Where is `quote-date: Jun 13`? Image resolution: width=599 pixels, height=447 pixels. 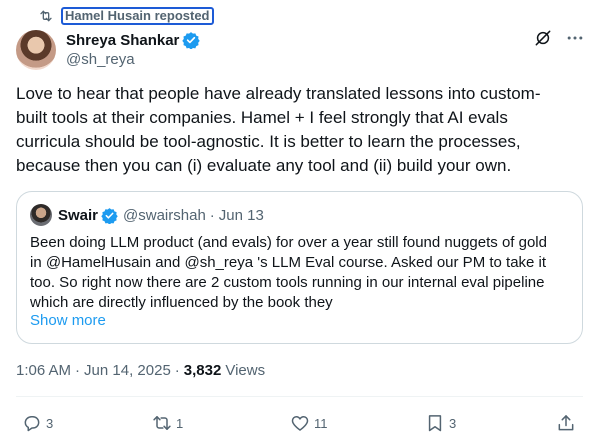 quote-date: Jun 13 is located at coordinates (241, 215).